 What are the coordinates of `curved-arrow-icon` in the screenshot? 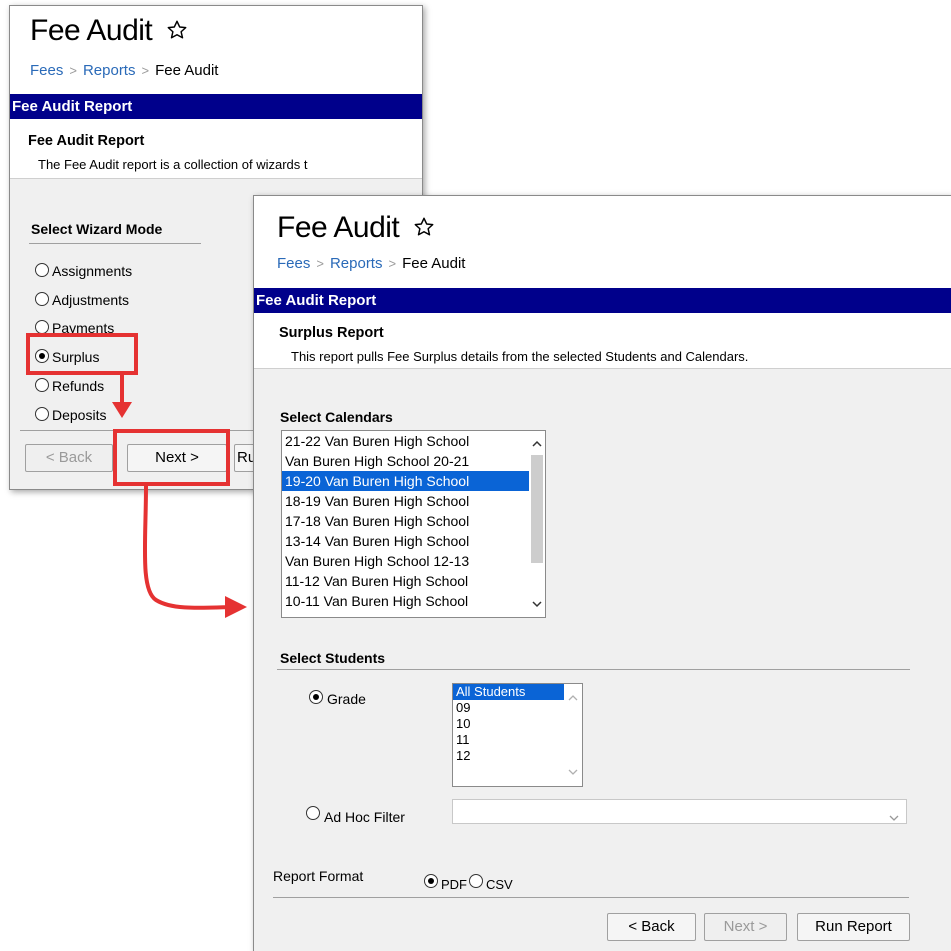 It's located at (187, 547).